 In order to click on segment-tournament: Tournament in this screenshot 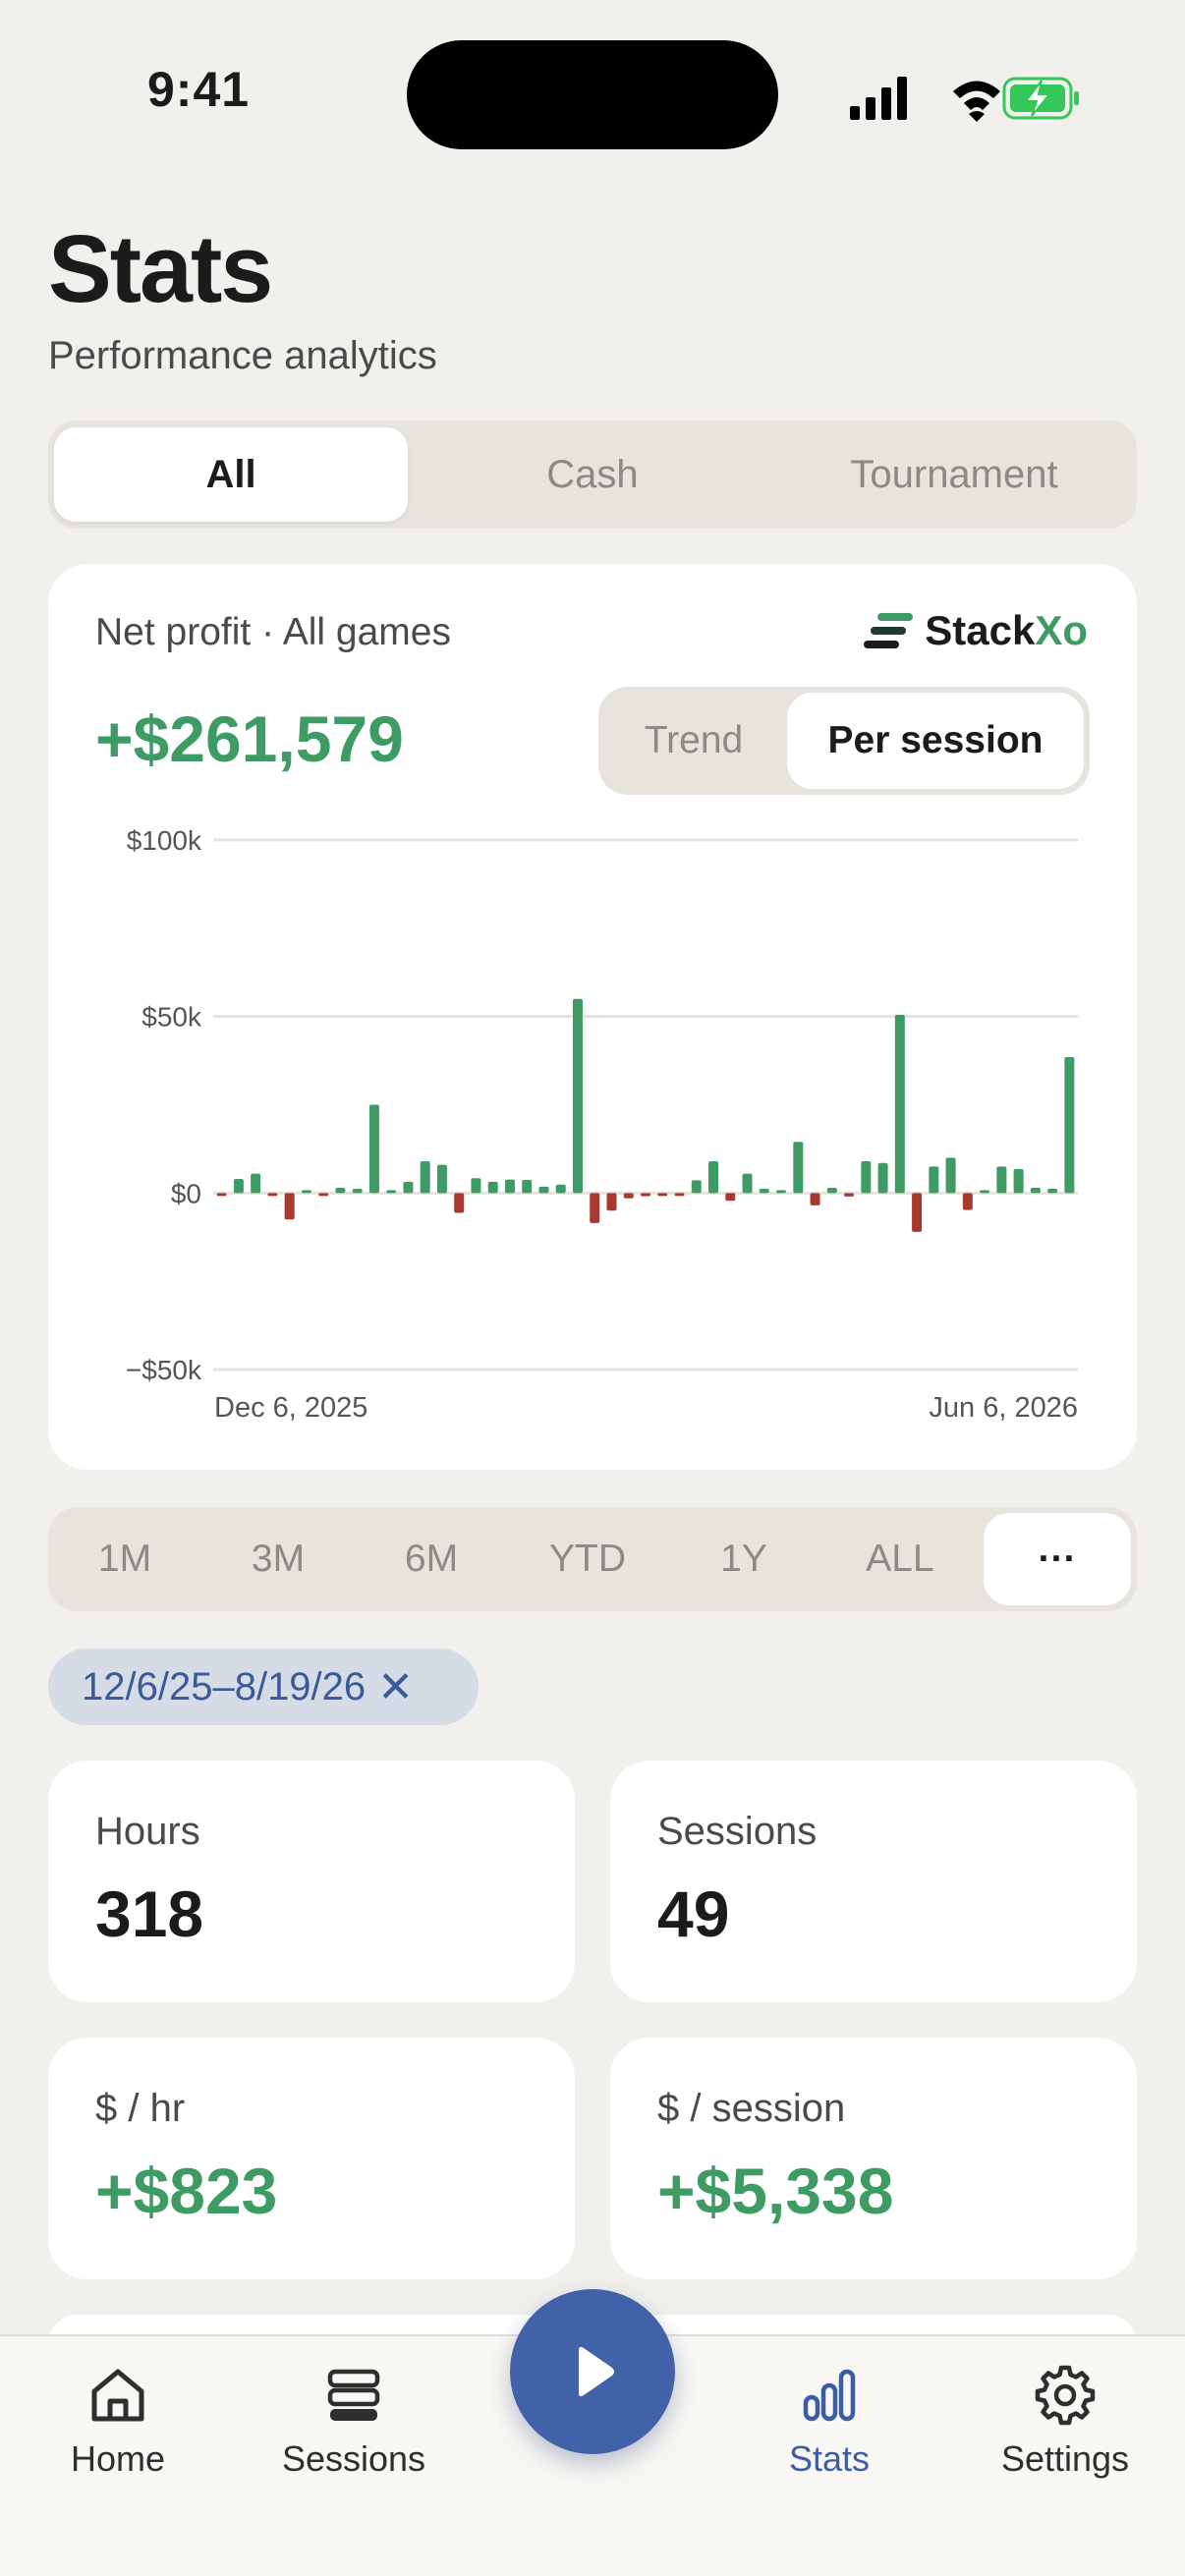, I will do `click(954, 474)`.